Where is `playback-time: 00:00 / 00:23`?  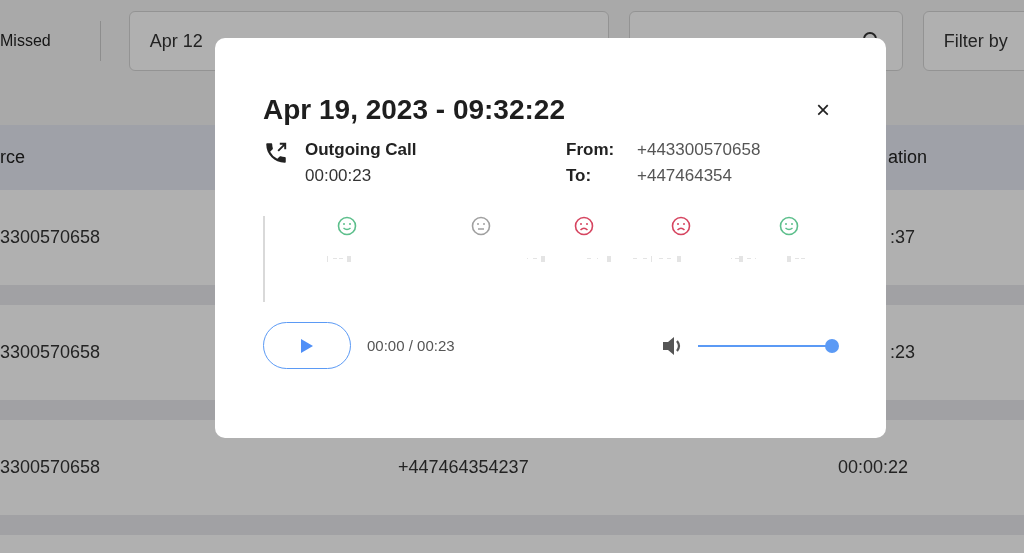
playback-time: 00:00 / 00:23 is located at coordinates (411, 345).